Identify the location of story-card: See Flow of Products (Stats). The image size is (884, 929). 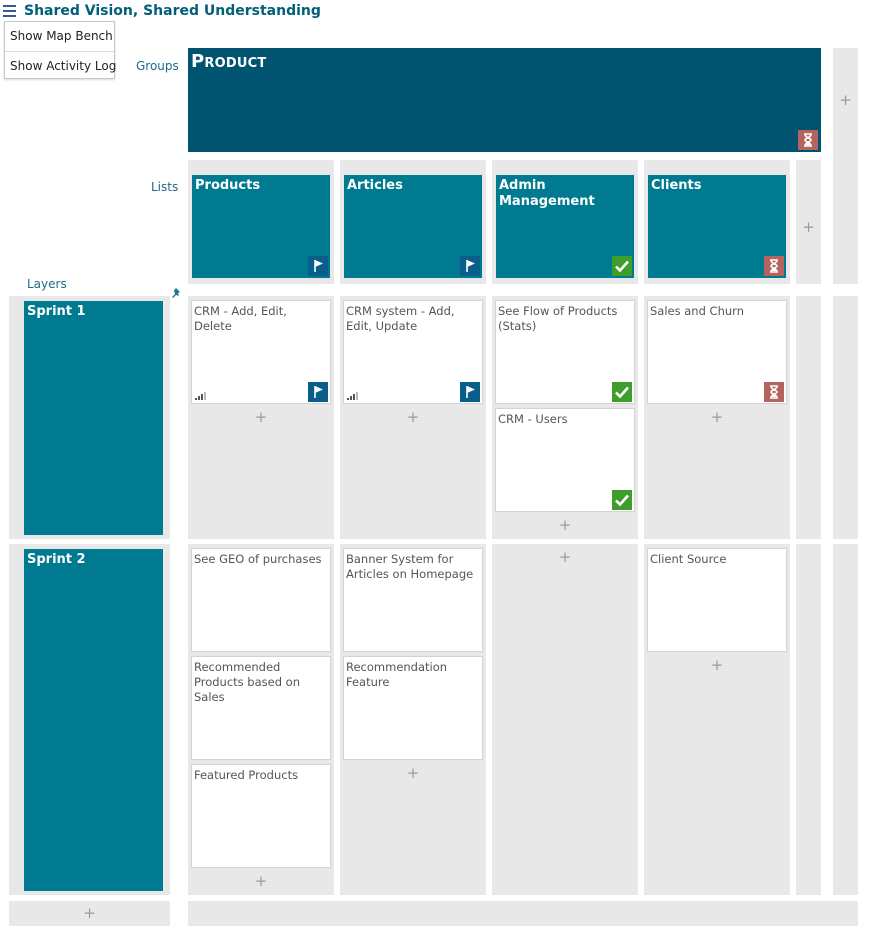
(565, 352).